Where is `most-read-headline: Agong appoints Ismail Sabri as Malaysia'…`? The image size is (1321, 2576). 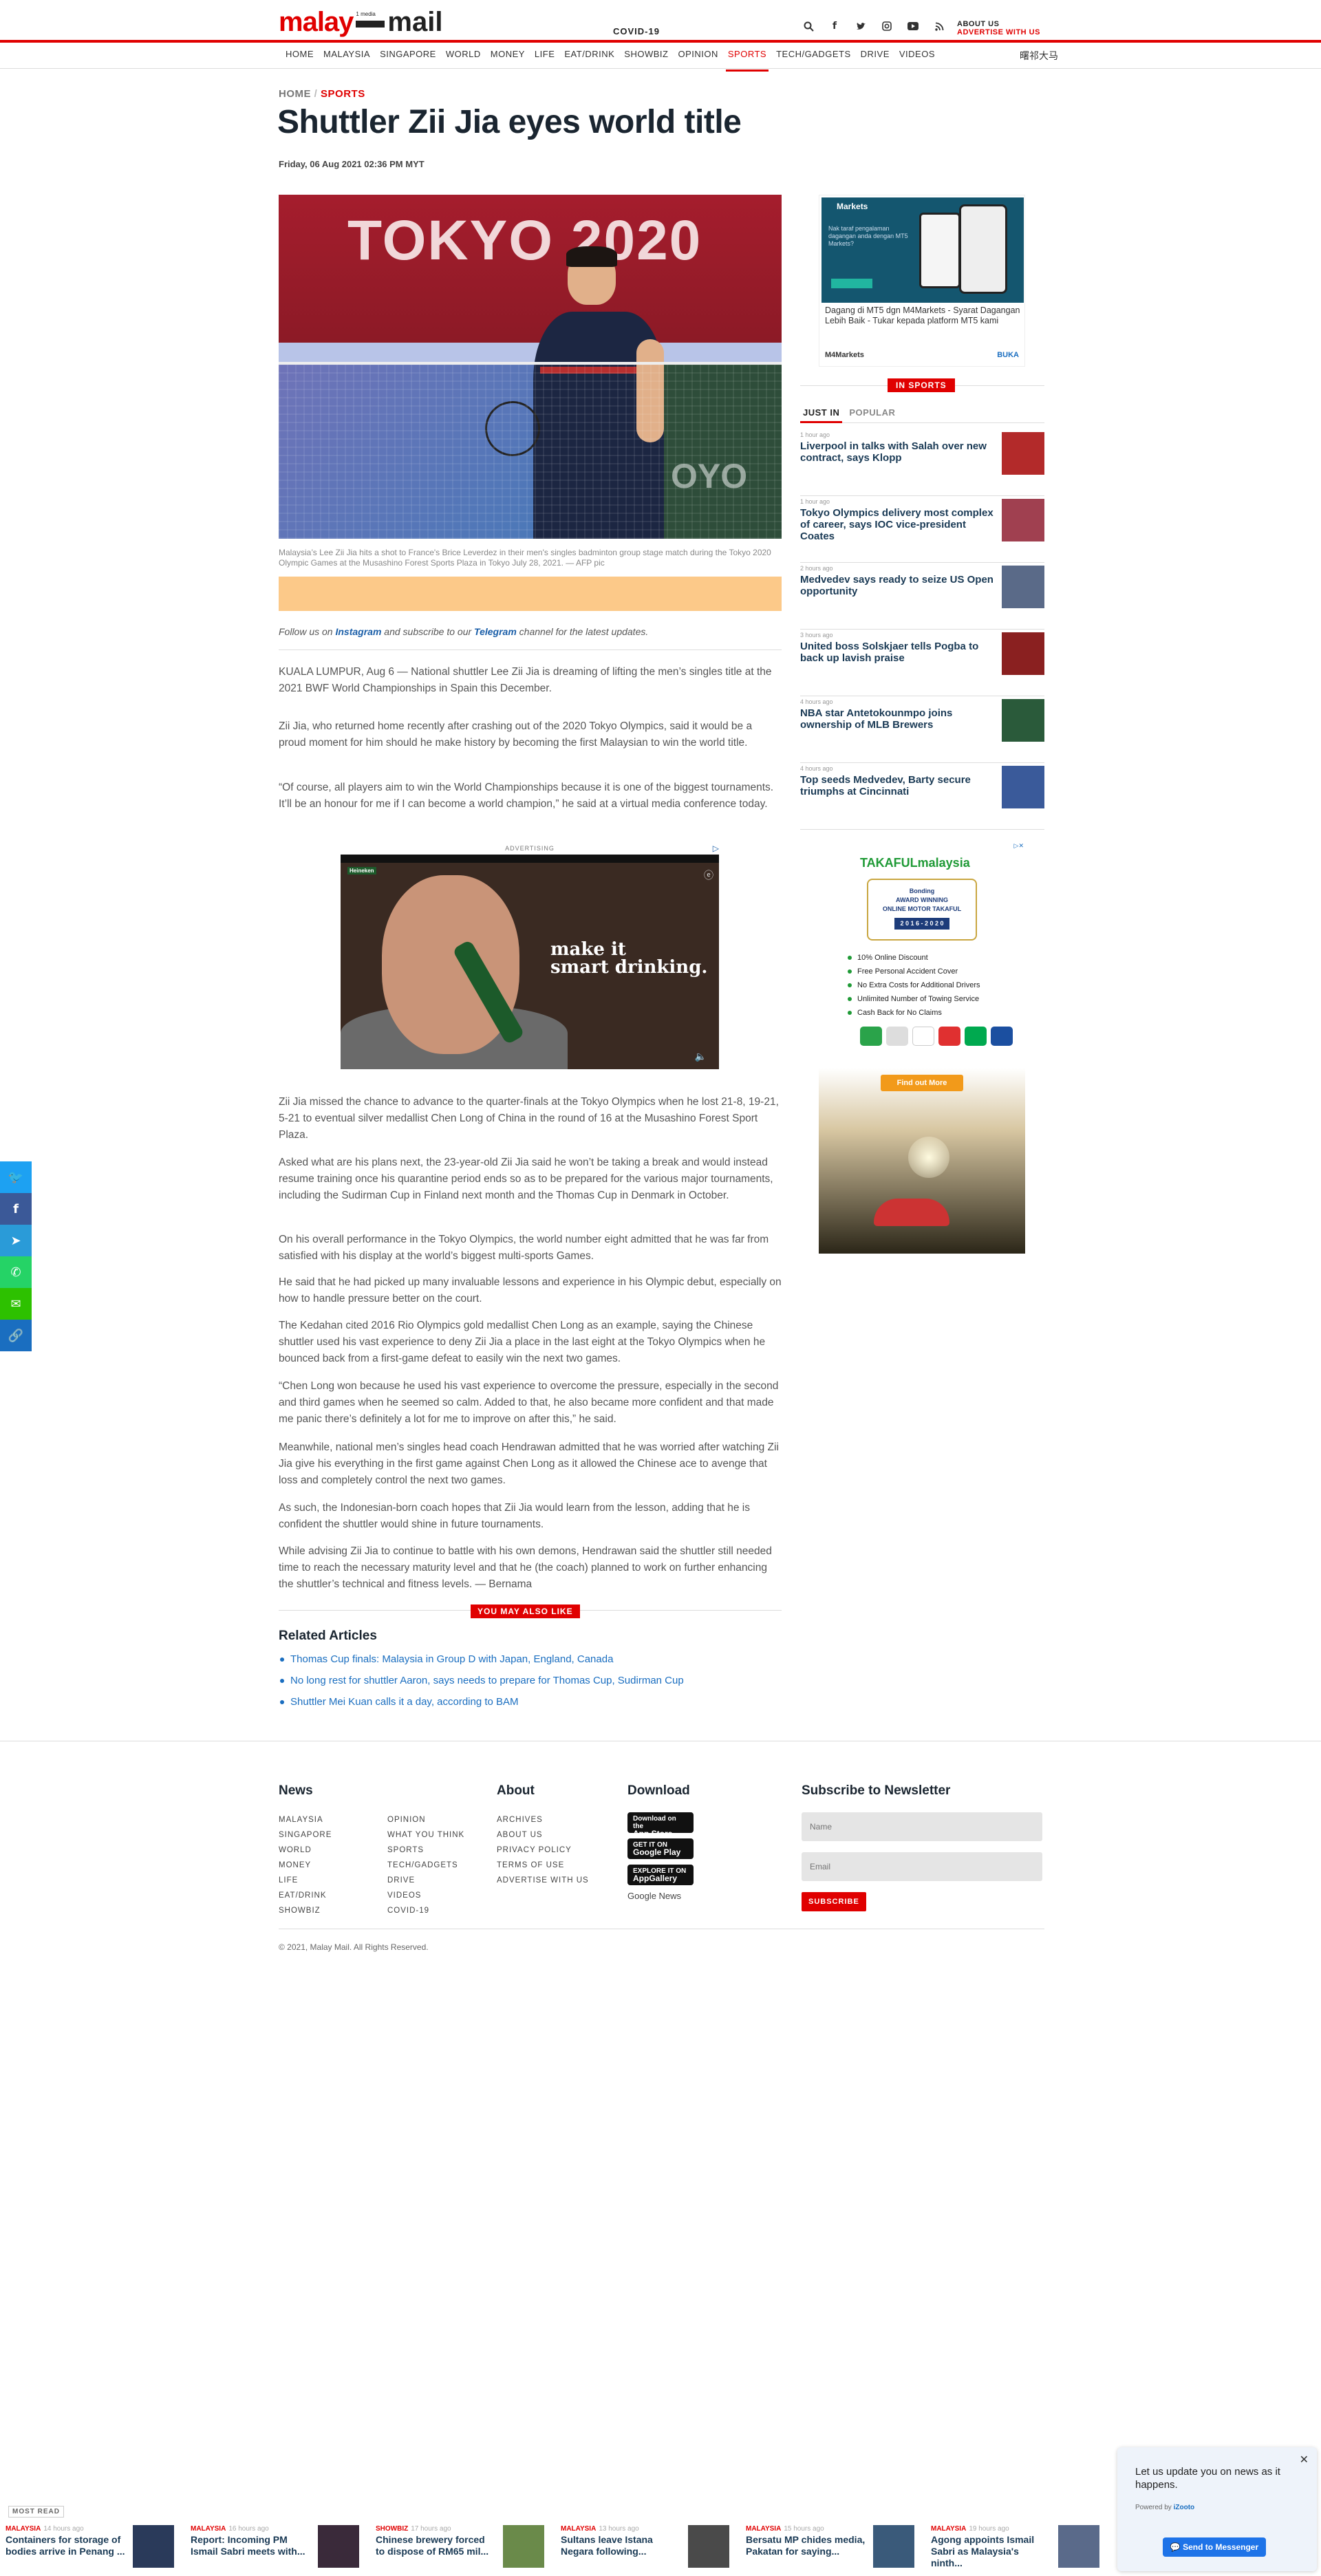
most-read-headline: Agong appoints Ismail Sabri as Malaysia'… is located at coordinates (991, 2552).